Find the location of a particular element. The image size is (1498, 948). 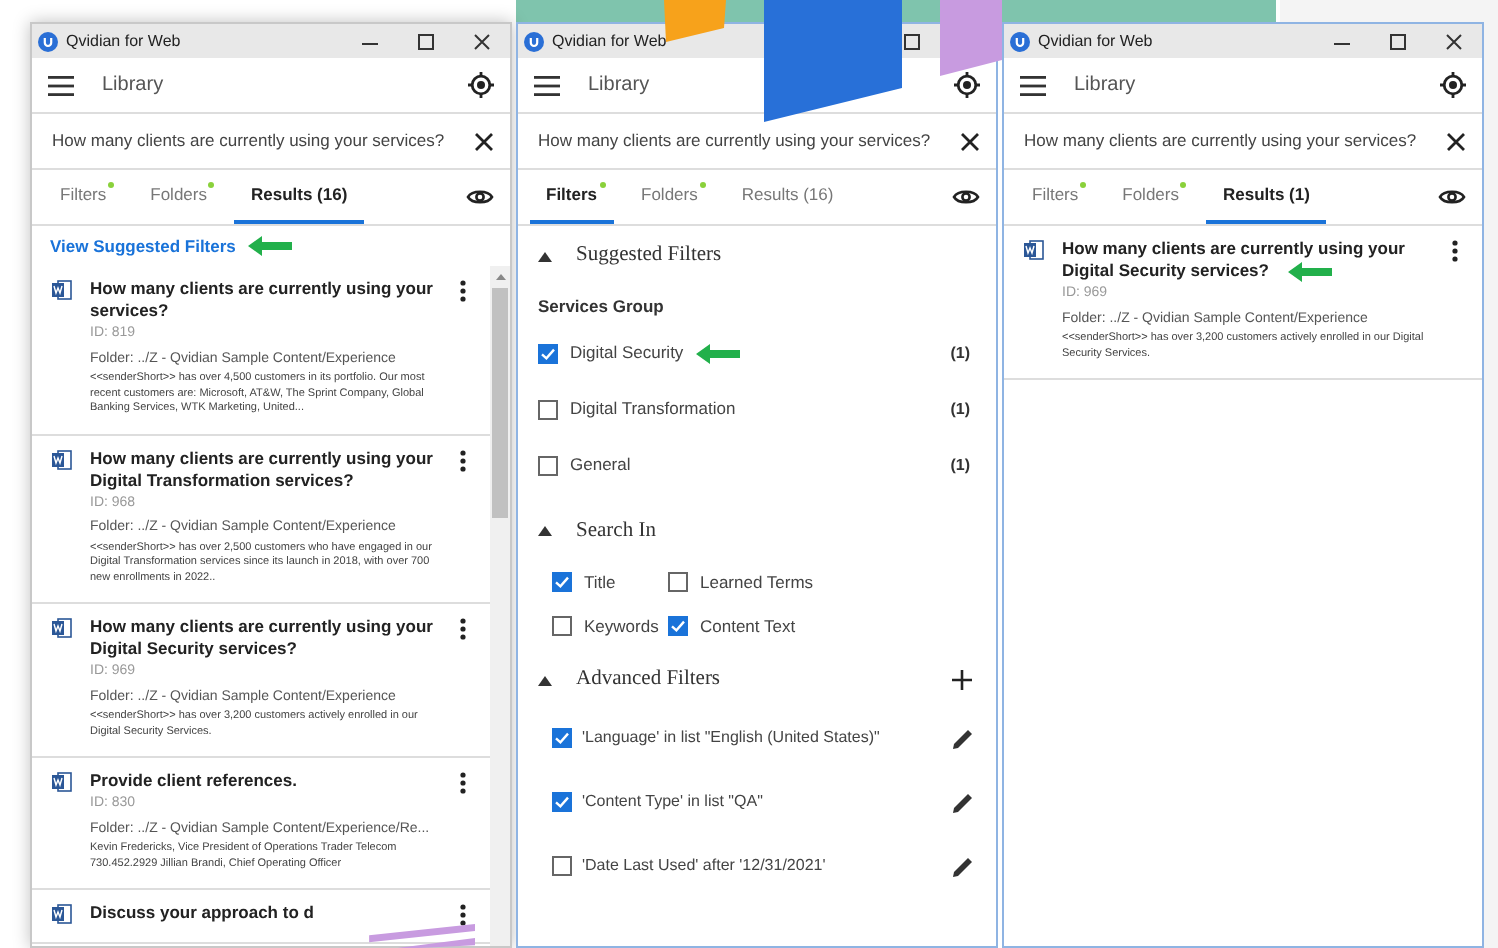

section-title: Suggested Filters is located at coordinates (649, 256).